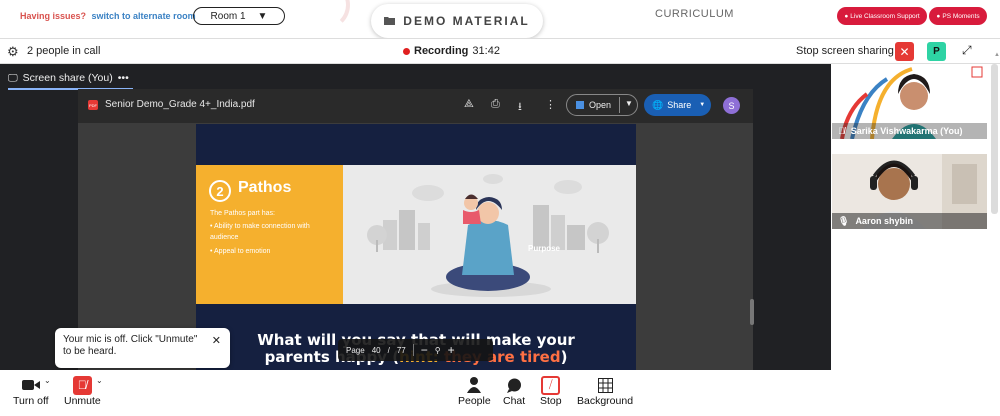 The width and height of the screenshot is (1000, 416). I want to click on people-button: People, so click(474, 391).